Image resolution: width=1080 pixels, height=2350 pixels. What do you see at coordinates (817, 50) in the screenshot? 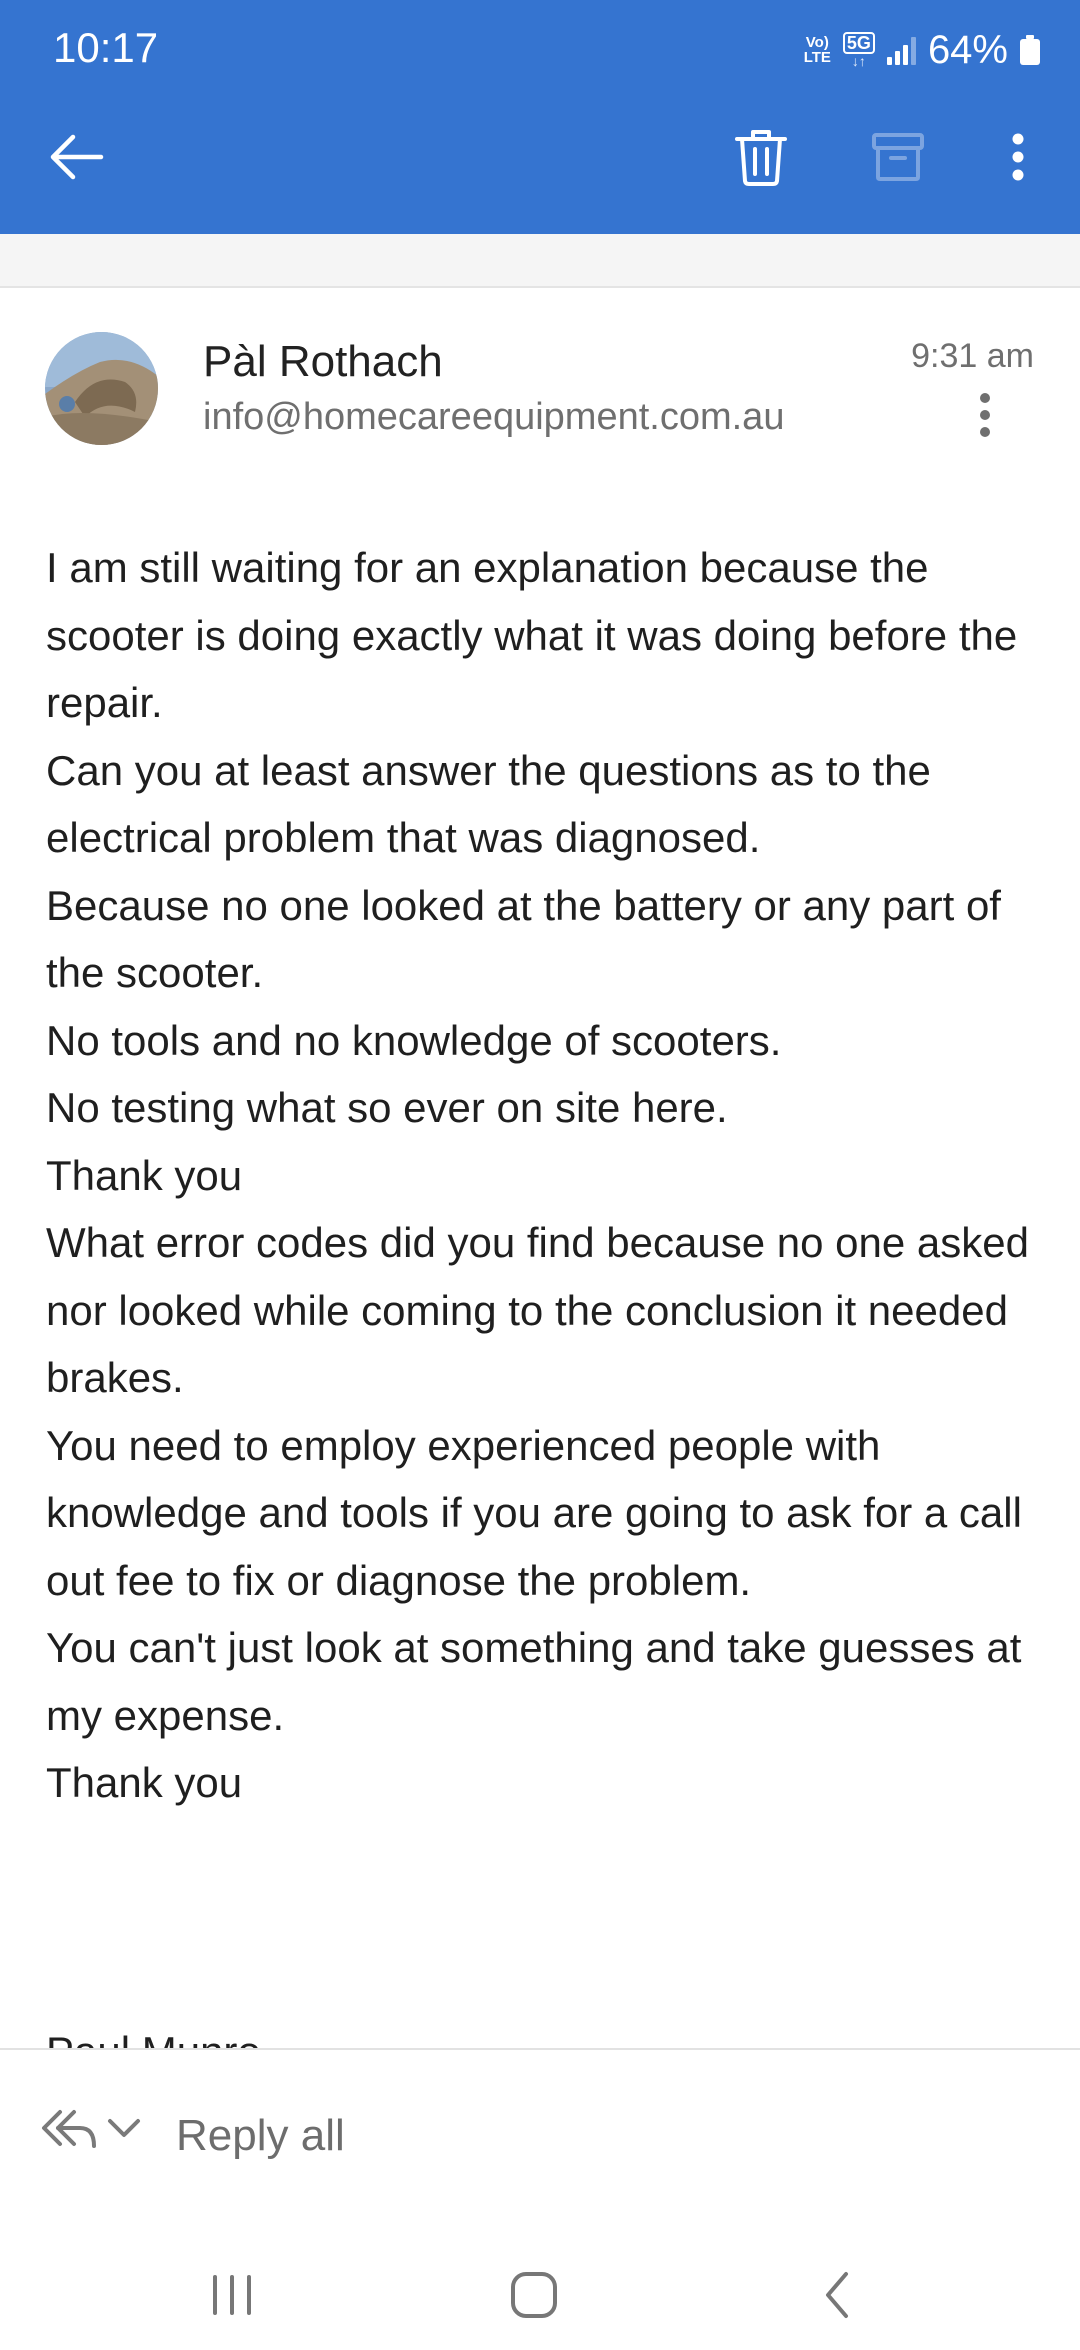
I see `volte-indicator: Vo) LTE` at bounding box center [817, 50].